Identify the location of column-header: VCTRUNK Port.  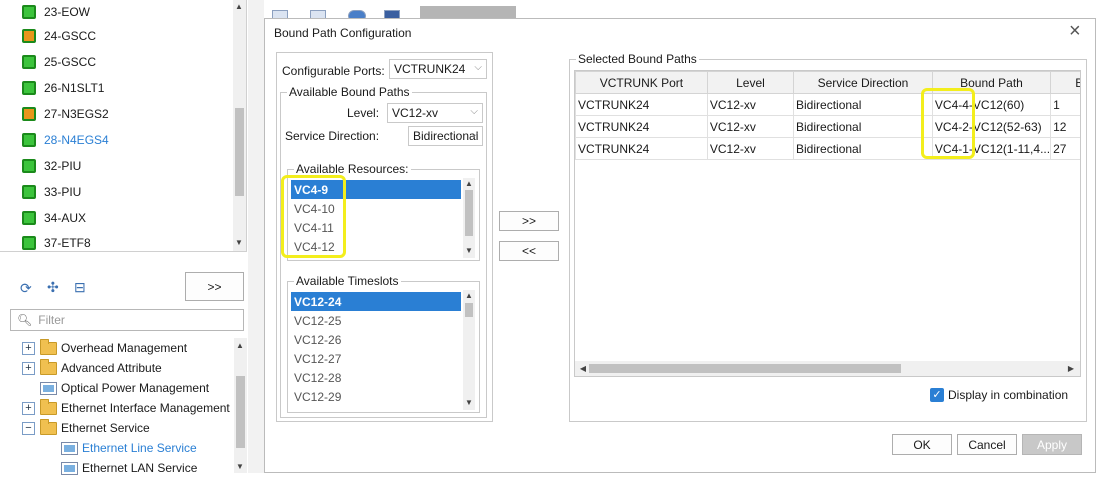
(641, 82).